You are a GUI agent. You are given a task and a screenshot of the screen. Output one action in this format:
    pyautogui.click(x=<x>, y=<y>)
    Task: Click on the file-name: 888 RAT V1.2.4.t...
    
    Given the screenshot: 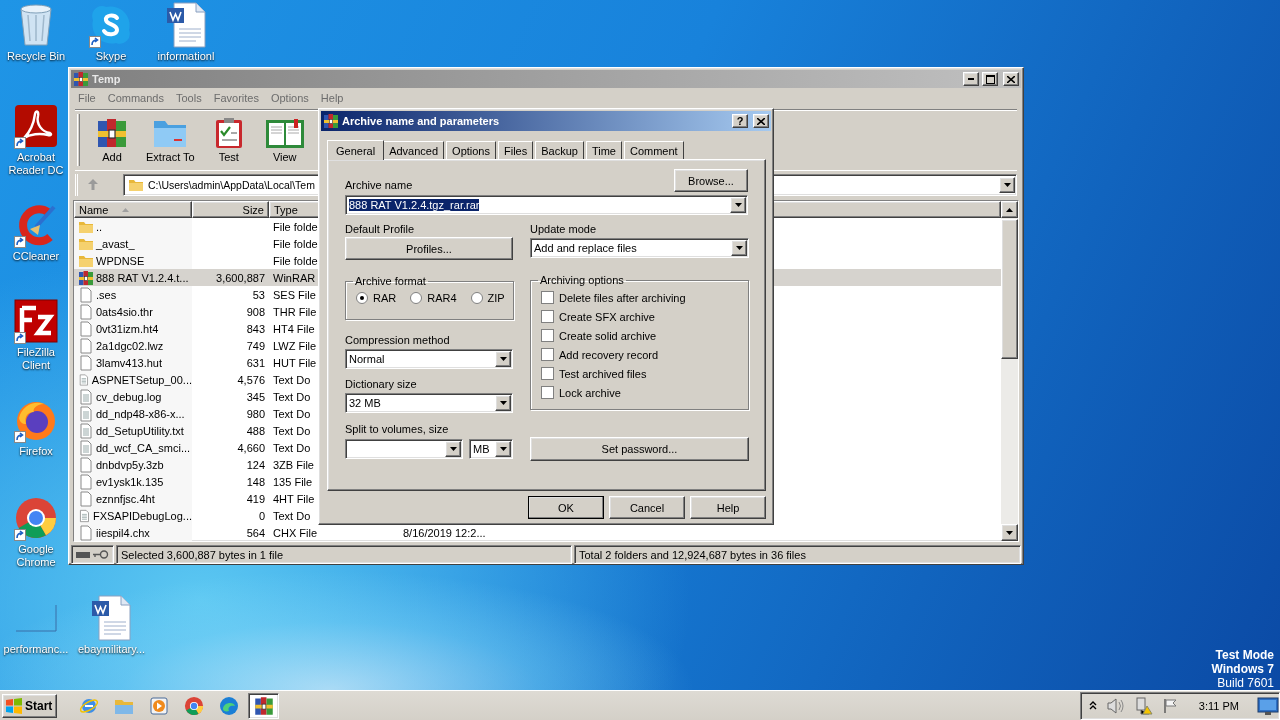 What is the action you would take?
    pyautogui.click(x=142, y=277)
    